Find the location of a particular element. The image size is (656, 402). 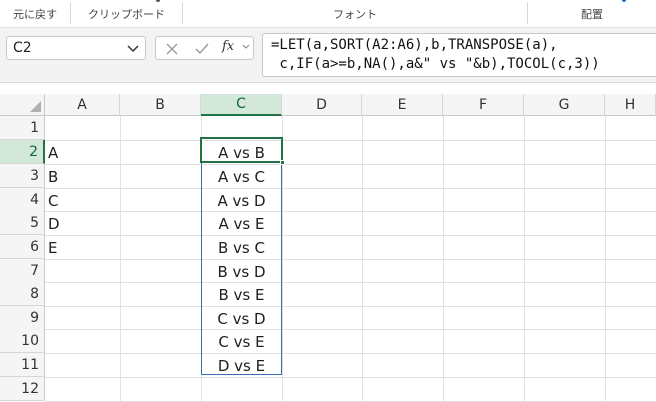

insert-function-icon: fx is located at coordinates (228, 46).